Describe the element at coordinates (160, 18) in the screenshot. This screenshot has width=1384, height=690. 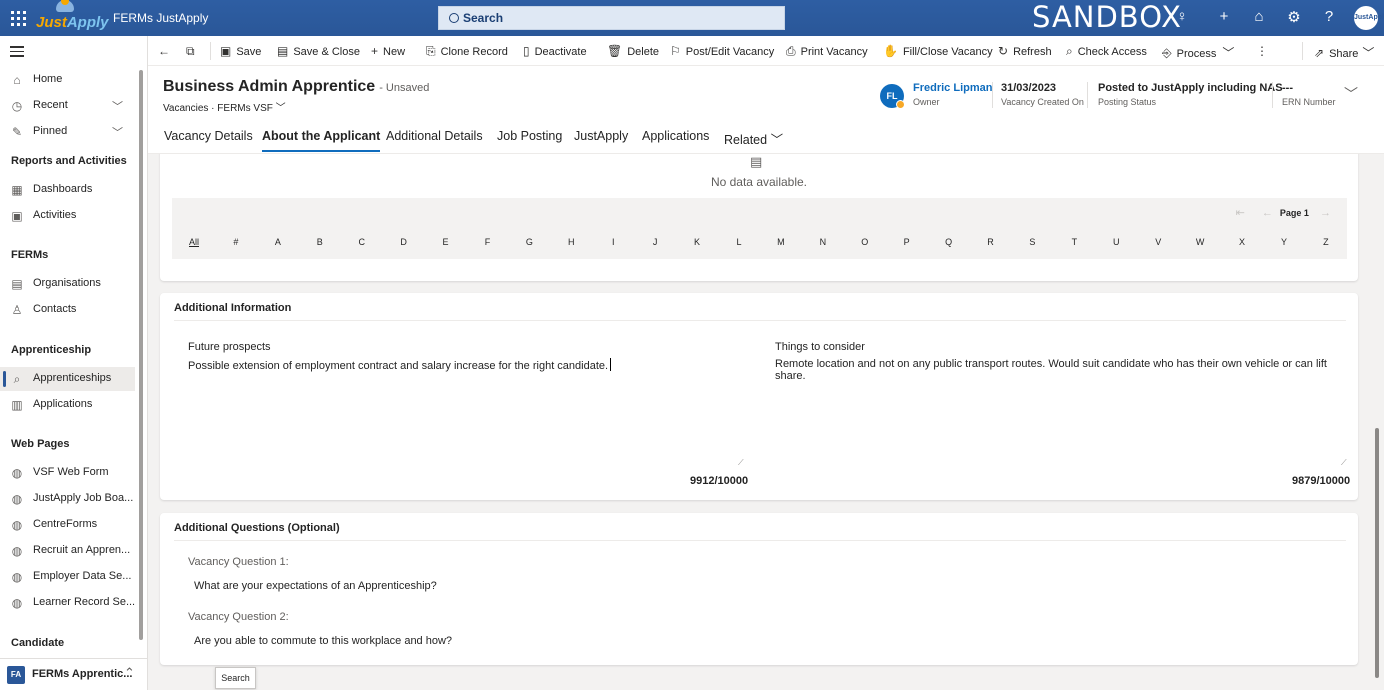
I see `app-name: FERMs JustApply` at that location.